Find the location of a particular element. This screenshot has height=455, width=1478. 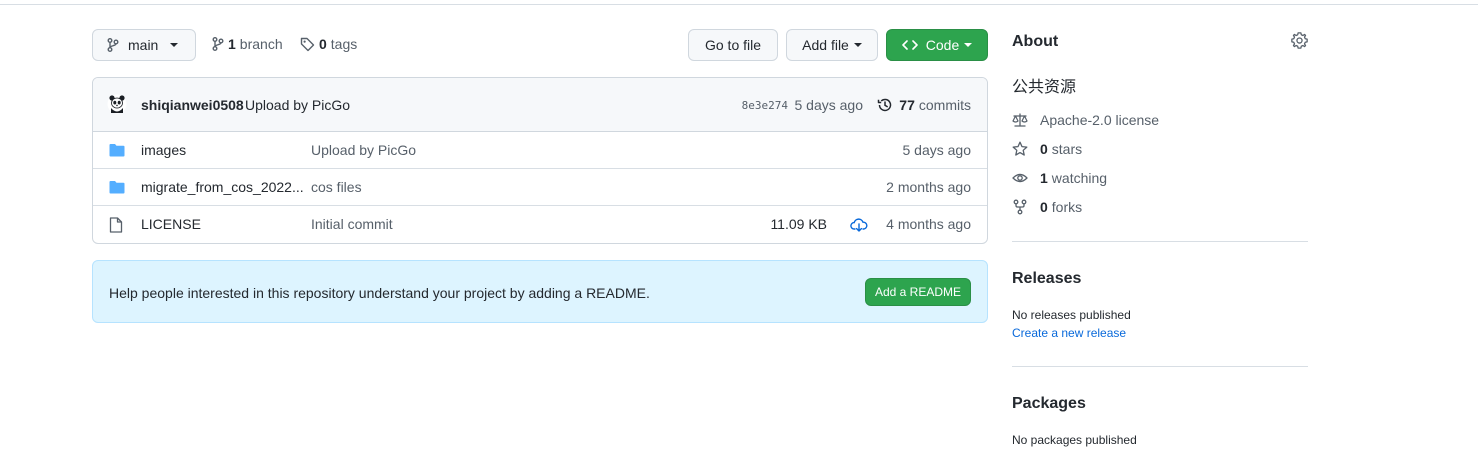

tag-icon is located at coordinates (307, 44).